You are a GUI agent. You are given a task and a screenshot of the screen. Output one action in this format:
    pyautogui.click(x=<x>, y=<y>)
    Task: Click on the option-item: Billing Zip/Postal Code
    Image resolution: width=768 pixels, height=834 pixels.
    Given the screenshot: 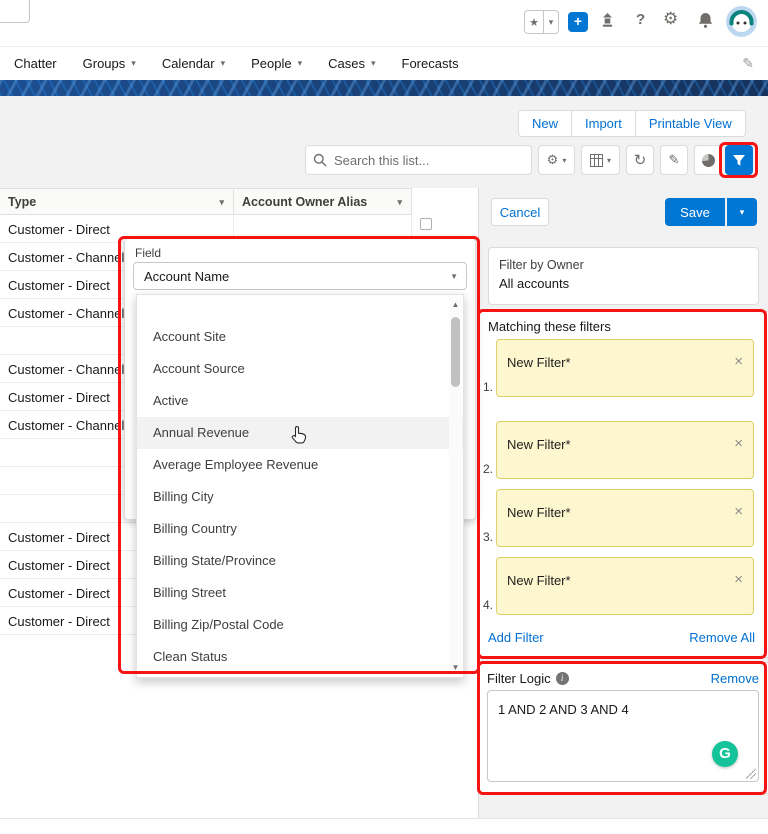 What is the action you would take?
    pyautogui.click(x=300, y=625)
    